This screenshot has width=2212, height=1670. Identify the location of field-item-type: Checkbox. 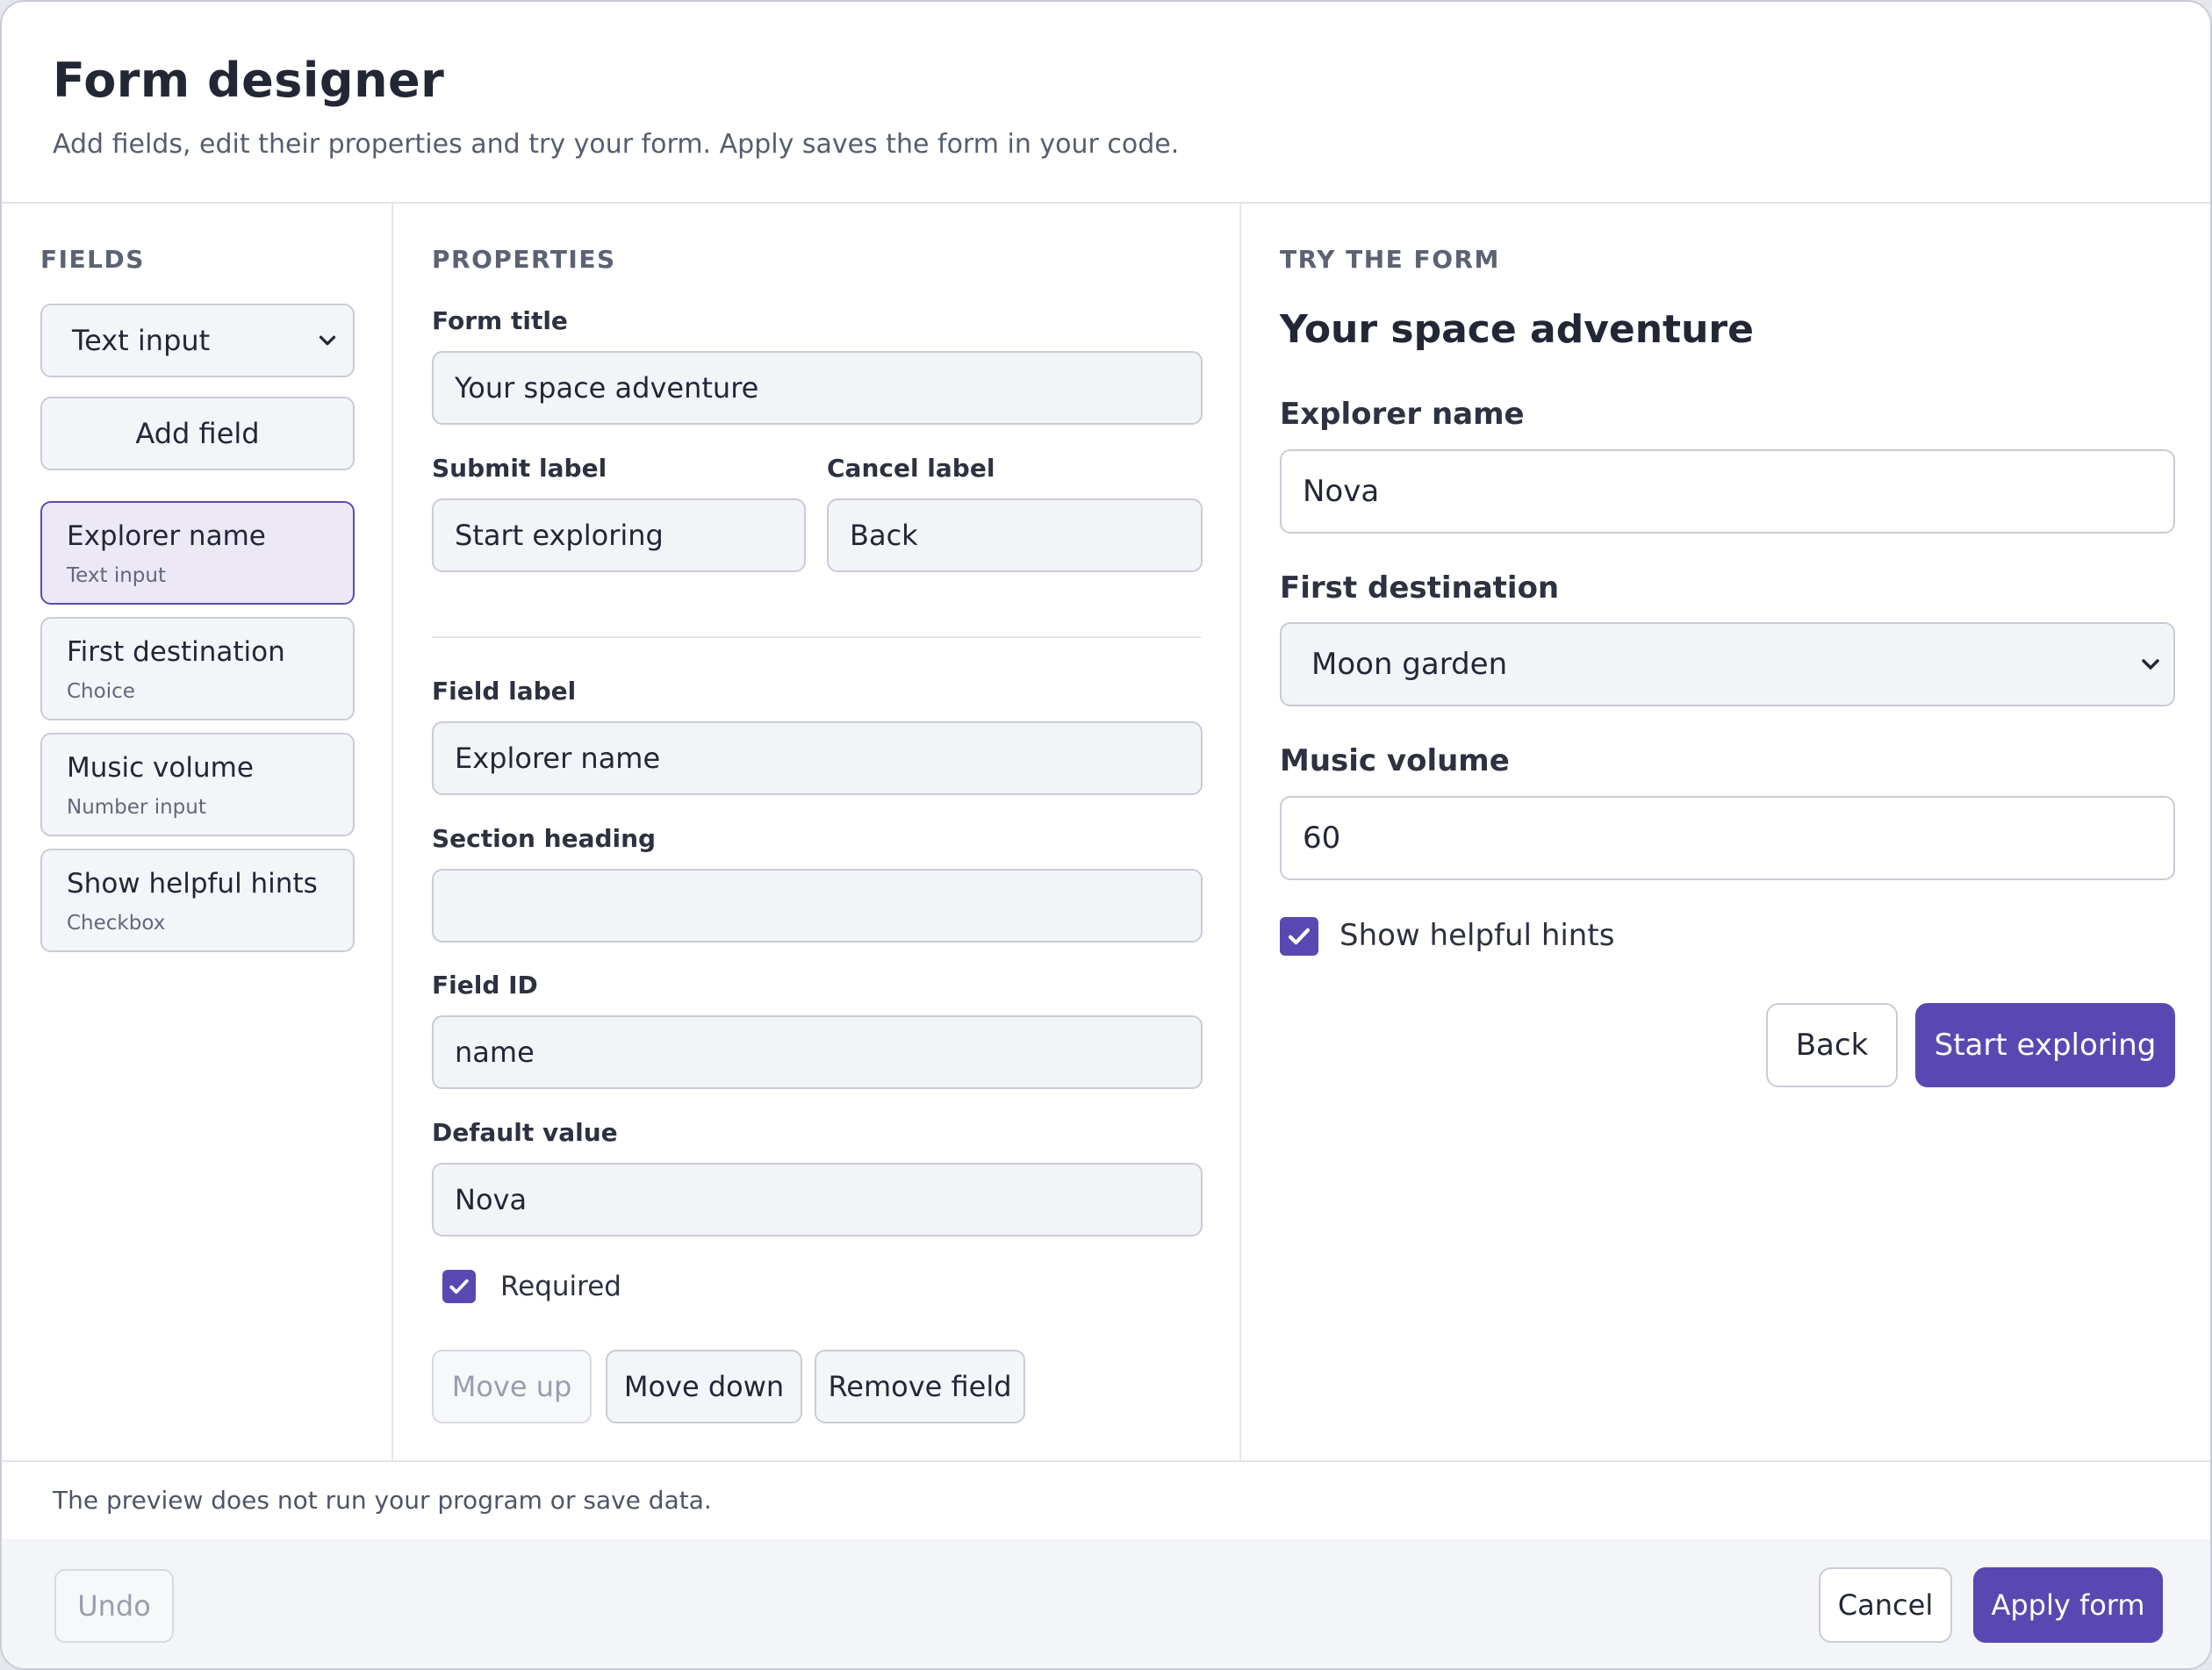
(116, 923).